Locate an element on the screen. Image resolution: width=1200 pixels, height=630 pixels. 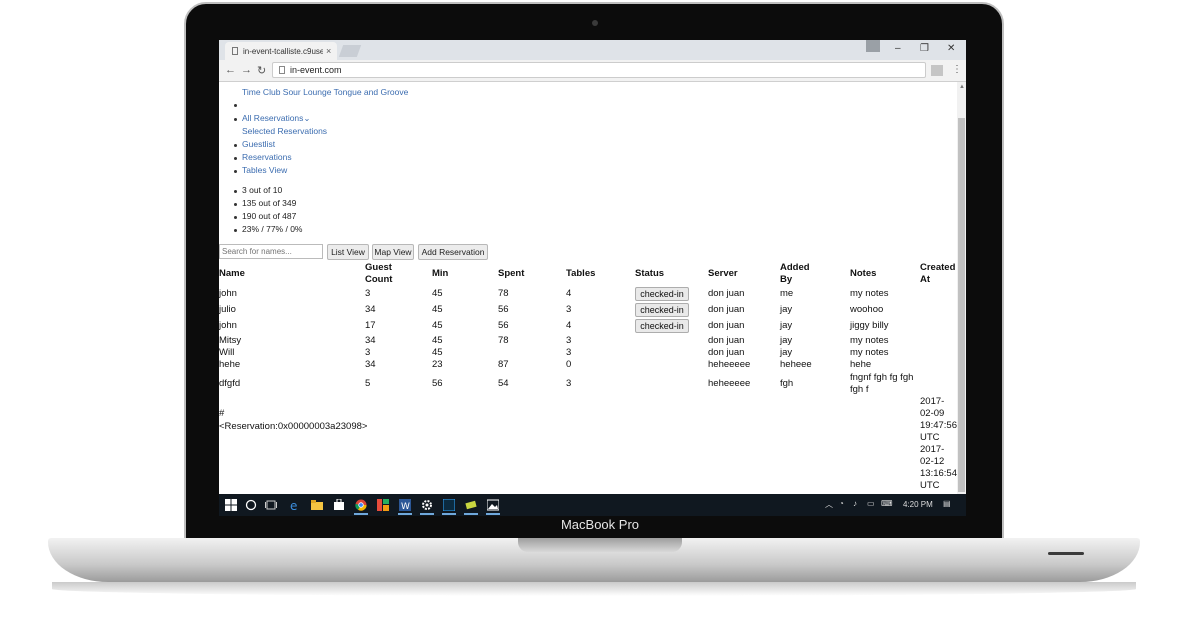
cell-name: dfgfd is located at coordinates (230, 383).